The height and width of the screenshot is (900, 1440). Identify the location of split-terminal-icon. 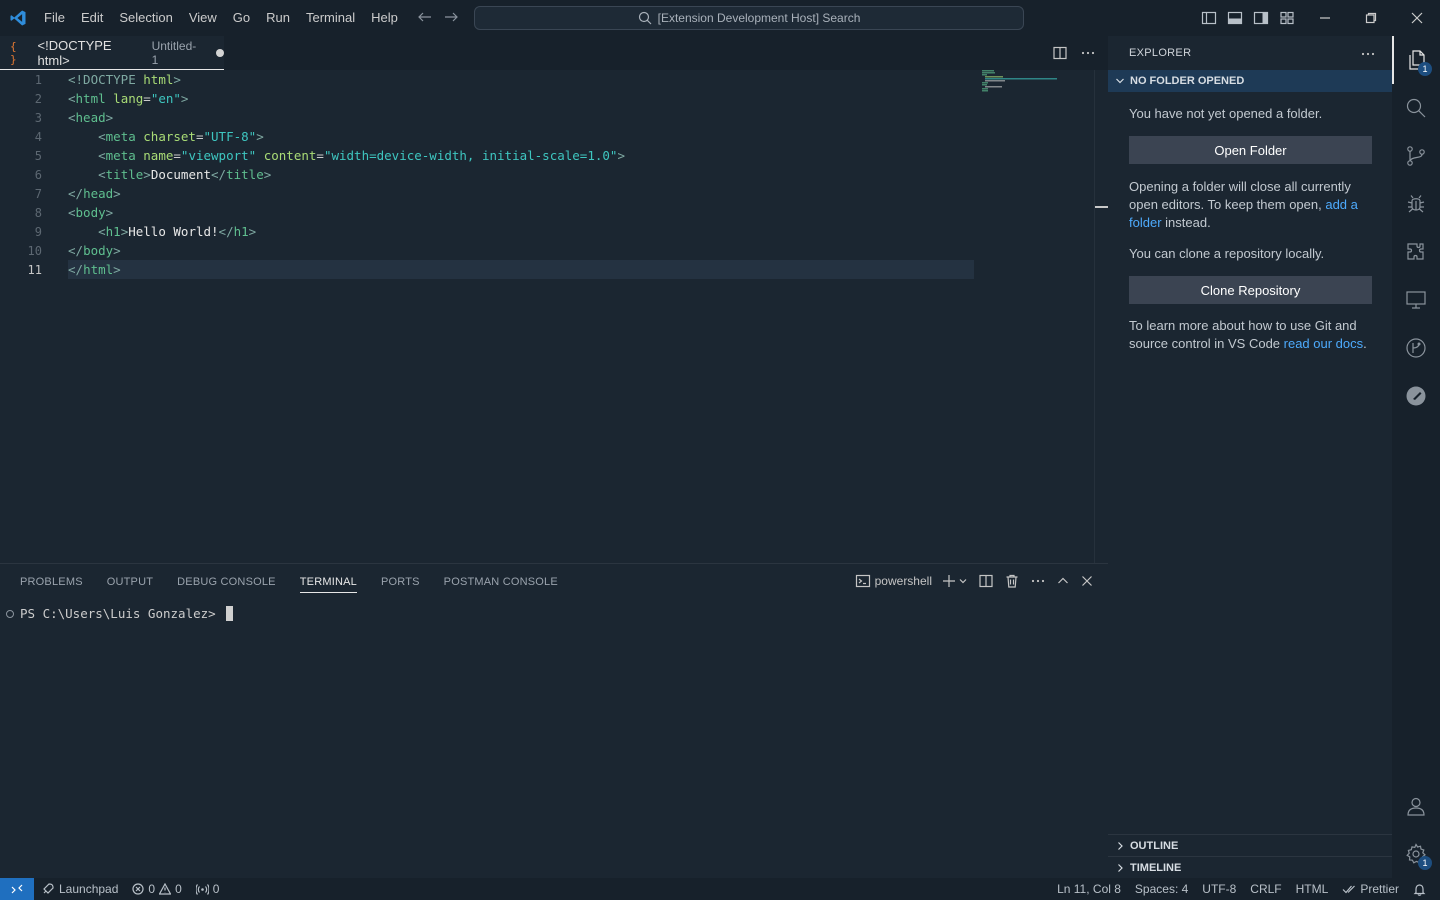
(986, 581).